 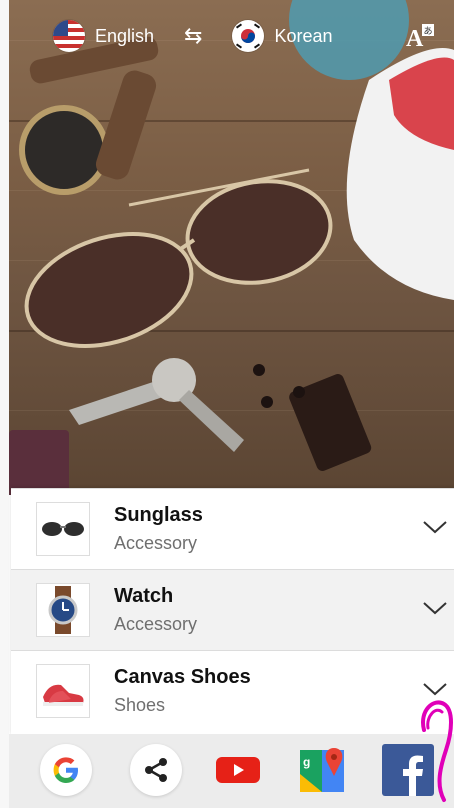 What do you see at coordinates (156, 770) in the screenshot?
I see `share-icon` at bounding box center [156, 770].